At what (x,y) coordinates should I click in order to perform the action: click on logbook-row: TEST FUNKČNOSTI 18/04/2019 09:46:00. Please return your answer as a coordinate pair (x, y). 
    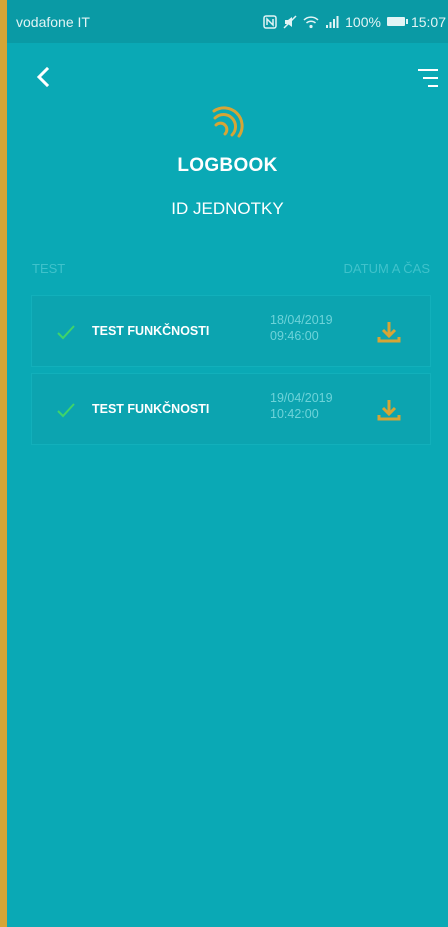
    Looking at the image, I should click on (231, 331).